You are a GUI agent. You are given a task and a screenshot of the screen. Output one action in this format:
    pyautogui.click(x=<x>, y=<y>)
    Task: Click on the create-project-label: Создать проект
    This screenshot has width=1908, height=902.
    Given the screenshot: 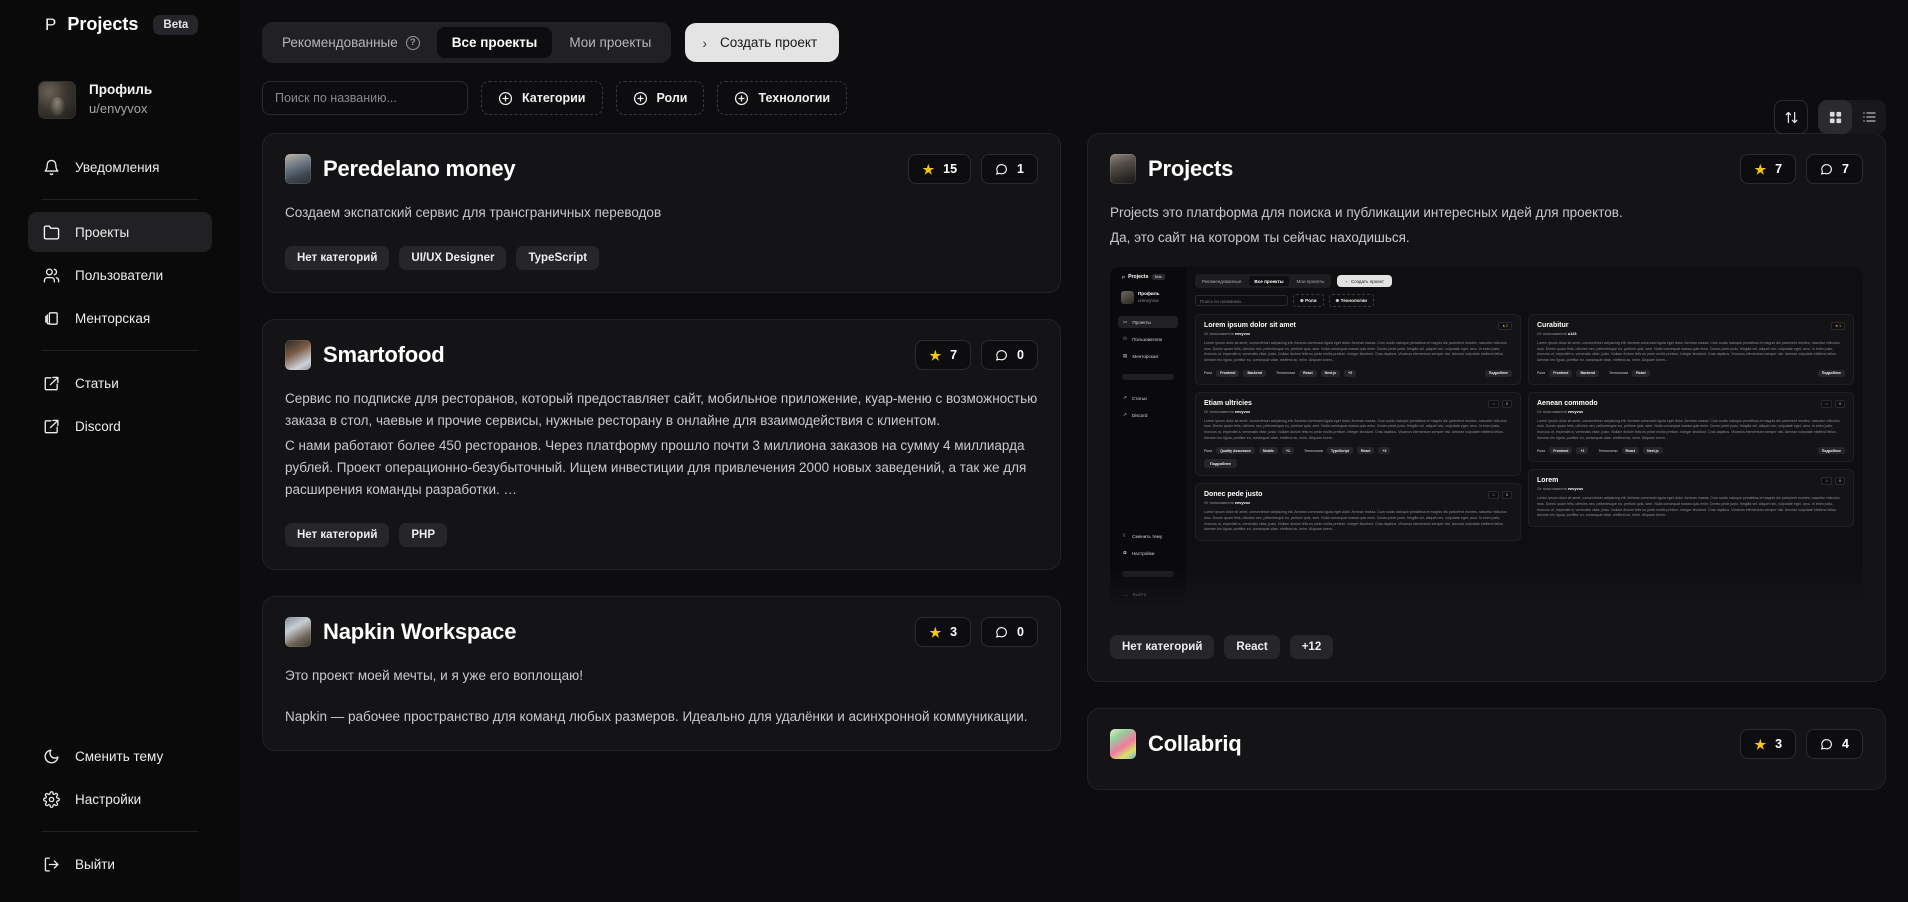 What is the action you would take?
    pyautogui.click(x=769, y=42)
    